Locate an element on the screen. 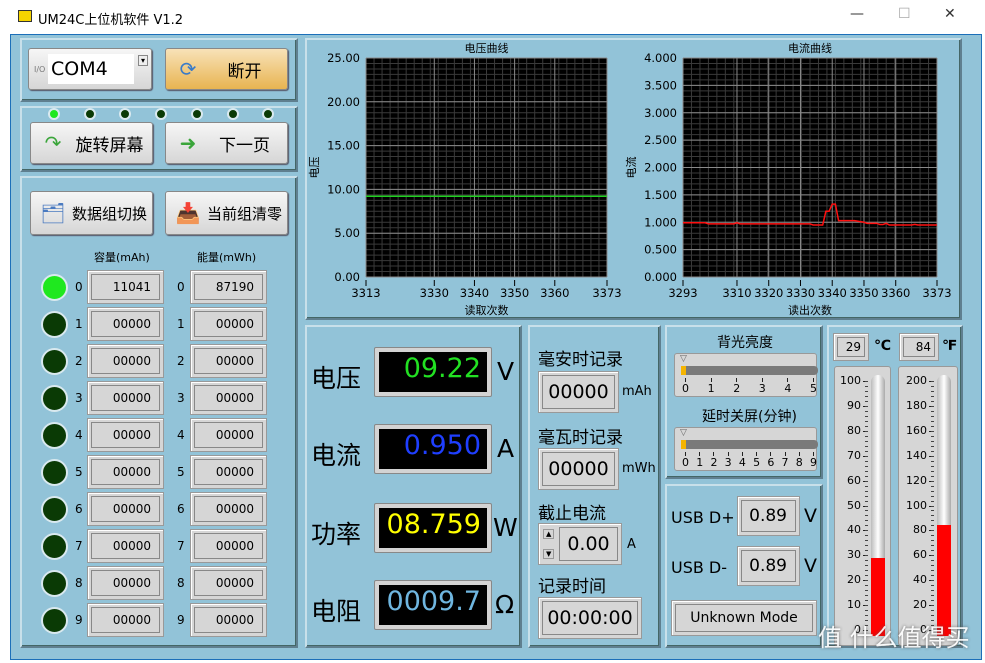  x-axis-label: 读取次数 is located at coordinates (487, 310).